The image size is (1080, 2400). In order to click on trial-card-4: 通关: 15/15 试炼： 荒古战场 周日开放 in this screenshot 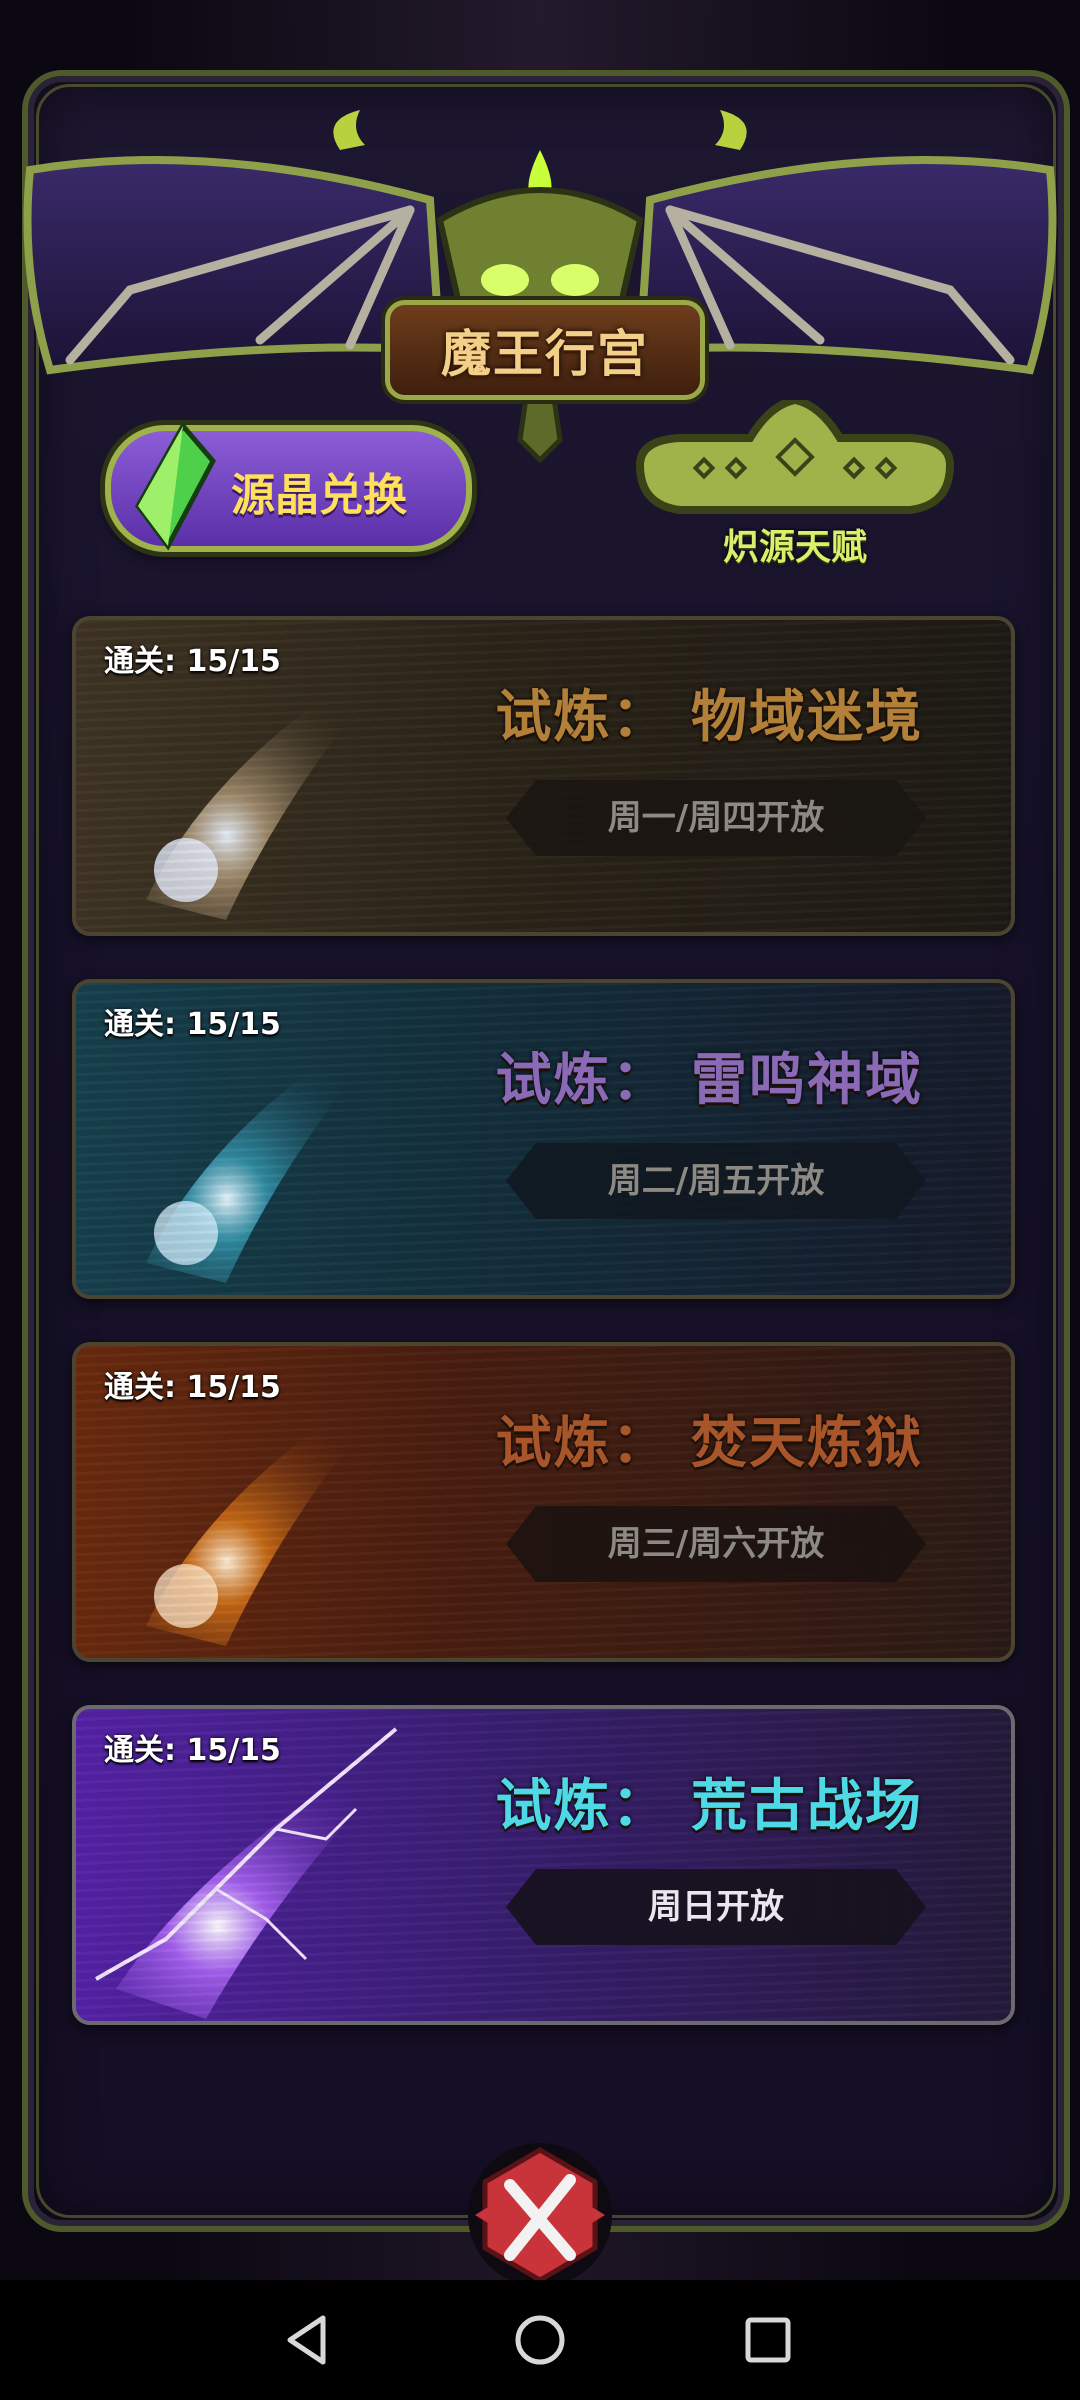, I will do `click(543, 1865)`.